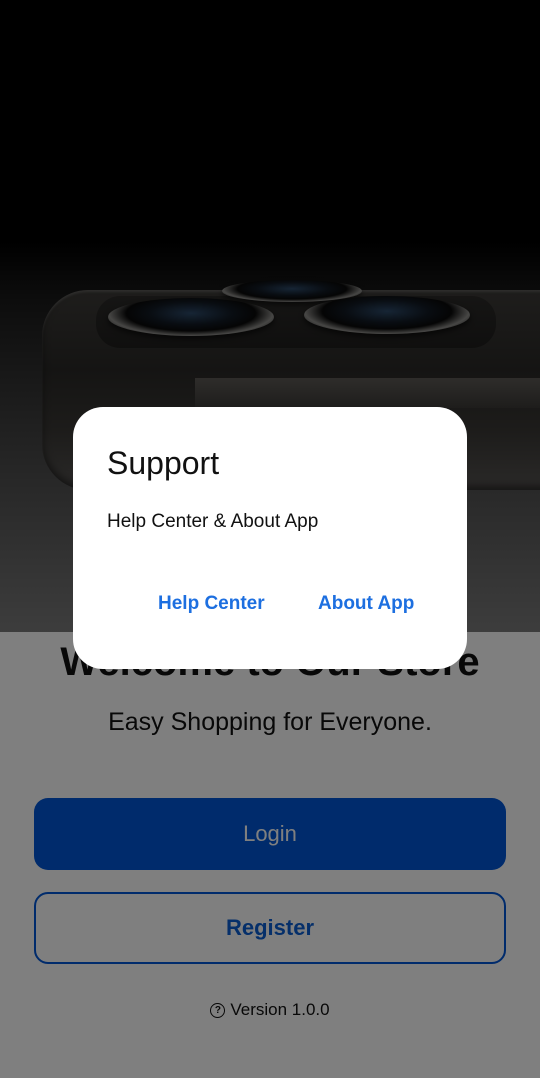 This screenshot has height=1078, width=540. Describe the element at coordinates (211, 604) in the screenshot. I see `help-center-button: Help Center` at that location.